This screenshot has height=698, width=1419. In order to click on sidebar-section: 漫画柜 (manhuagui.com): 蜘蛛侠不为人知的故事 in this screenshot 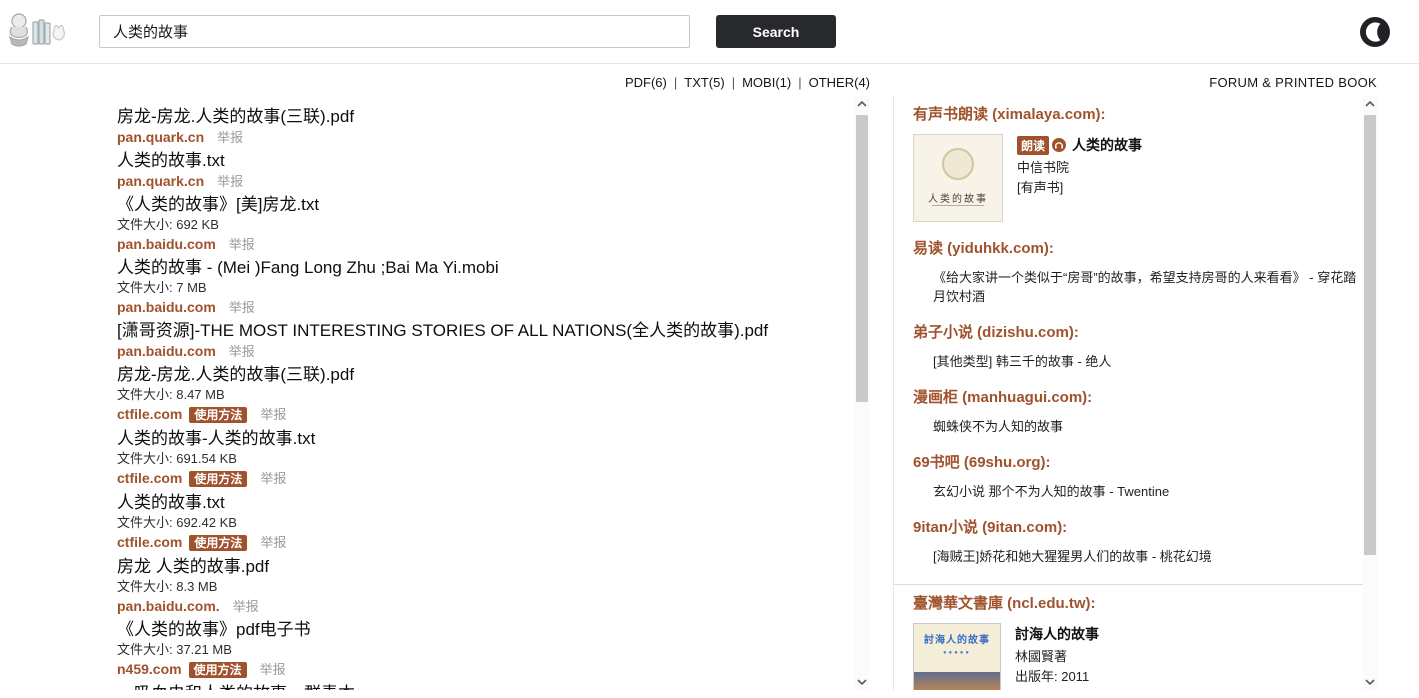, I will do `click(1138, 412)`.